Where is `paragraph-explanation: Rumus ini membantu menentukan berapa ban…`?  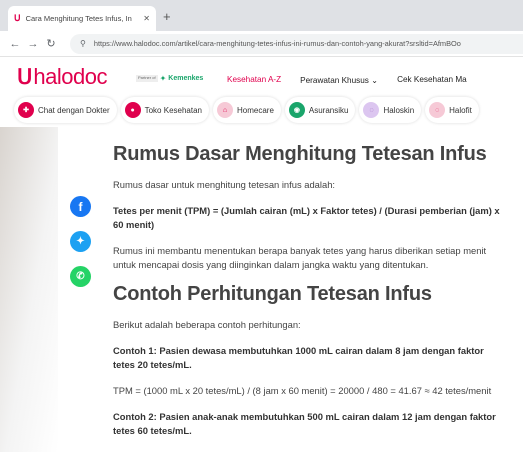
paragraph-explanation: Rumus ini membantu menentukan berapa ban… is located at coordinates (300, 257).